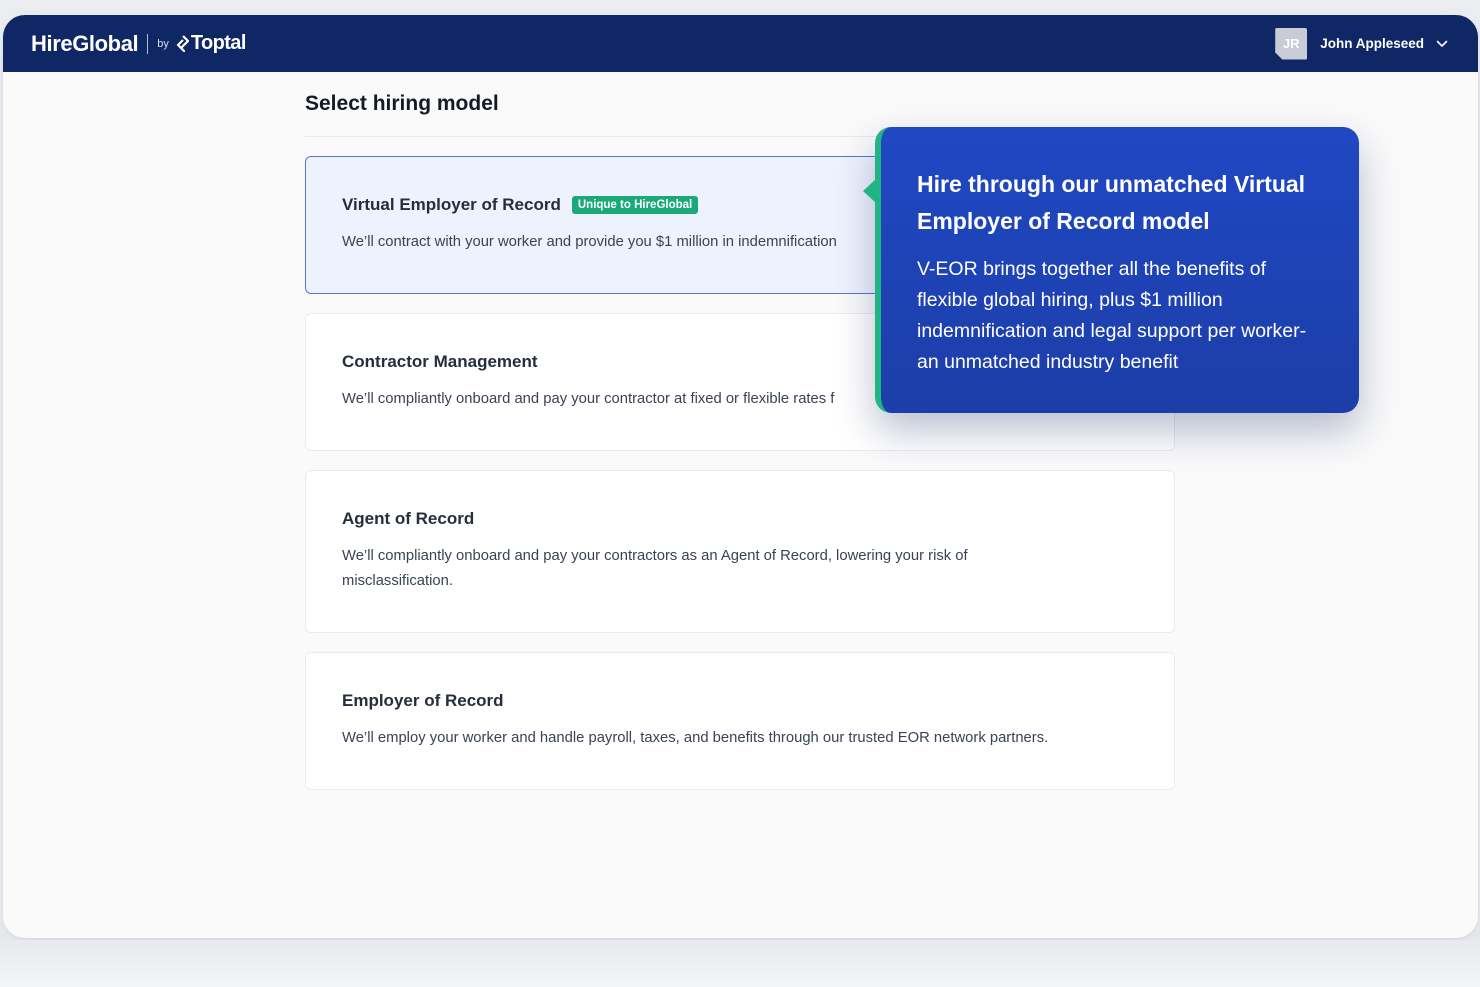  What do you see at coordinates (163, 43) in the screenshot?
I see `brand-by-label: by` at bounding box center [163, 43].